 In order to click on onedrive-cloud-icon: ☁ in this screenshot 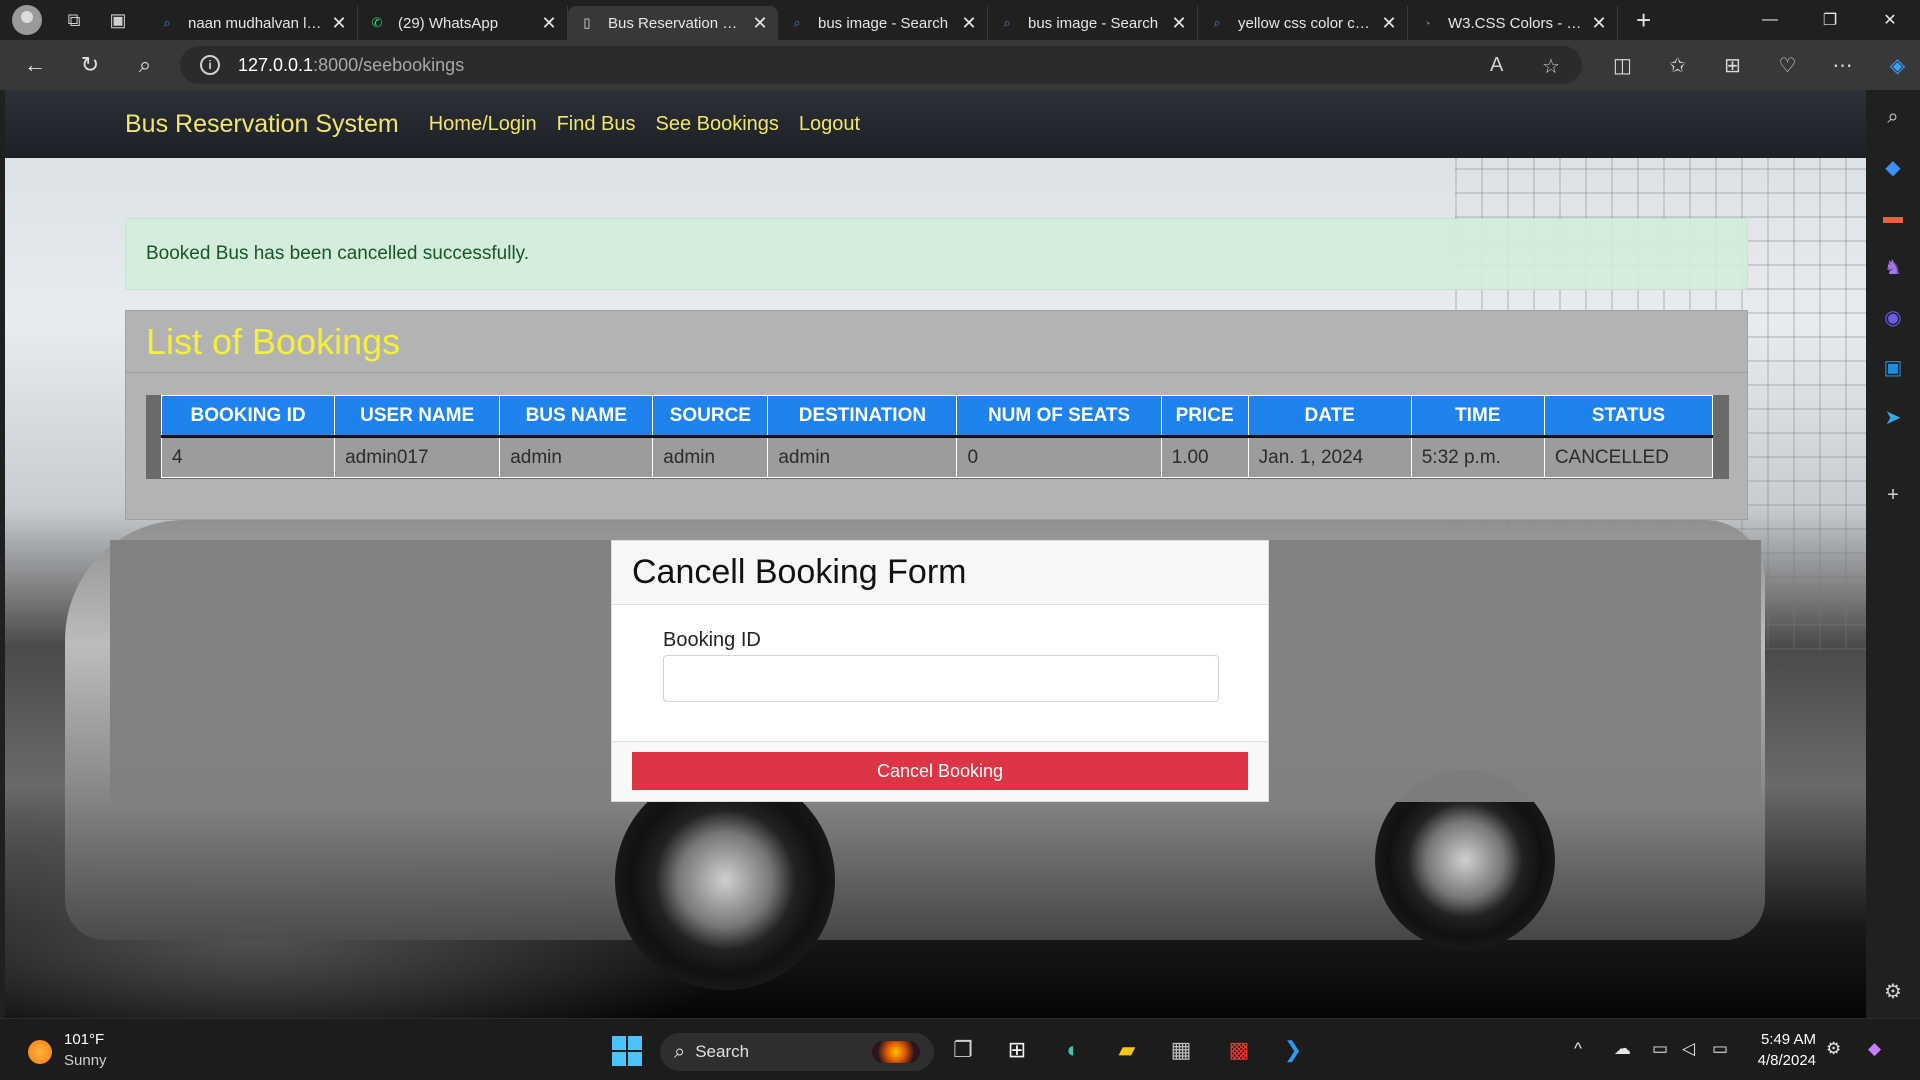, I will do `click(1622, 1049)`.